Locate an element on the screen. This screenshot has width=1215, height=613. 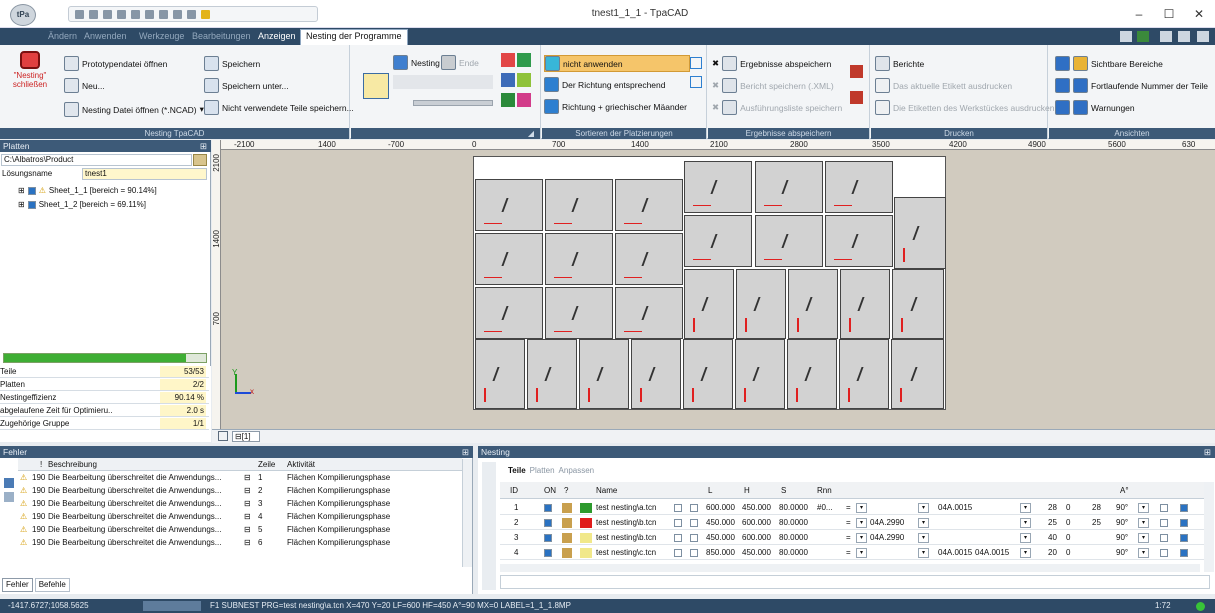
prototype-open-button: Prototypendatei öffnen is located at coordinates (115, 63).